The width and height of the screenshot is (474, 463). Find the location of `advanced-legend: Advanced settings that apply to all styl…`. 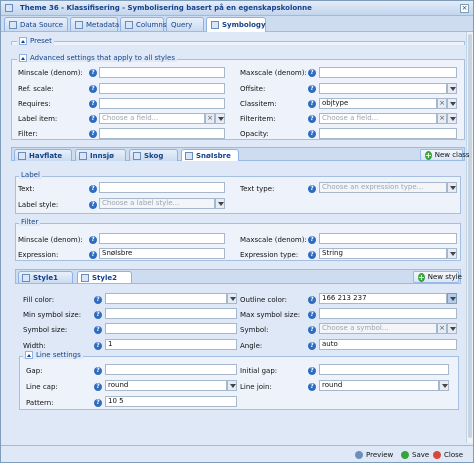

advanced-legend: Advanced settings that apply to all styl… is located at coordinates (97, 58).